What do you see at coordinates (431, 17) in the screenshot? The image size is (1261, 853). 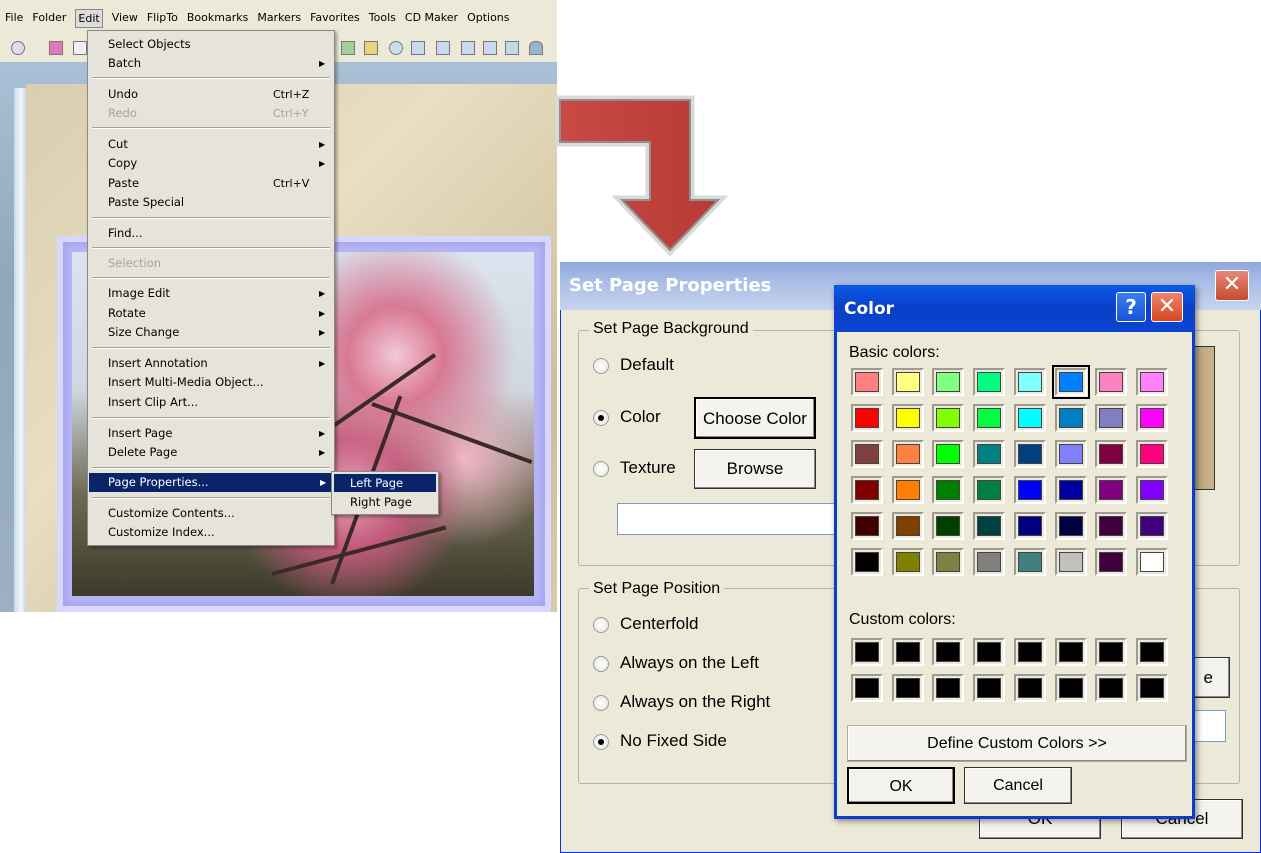 I see `menu-cd-maker: CD Maker` at bounding box center [431, 17].